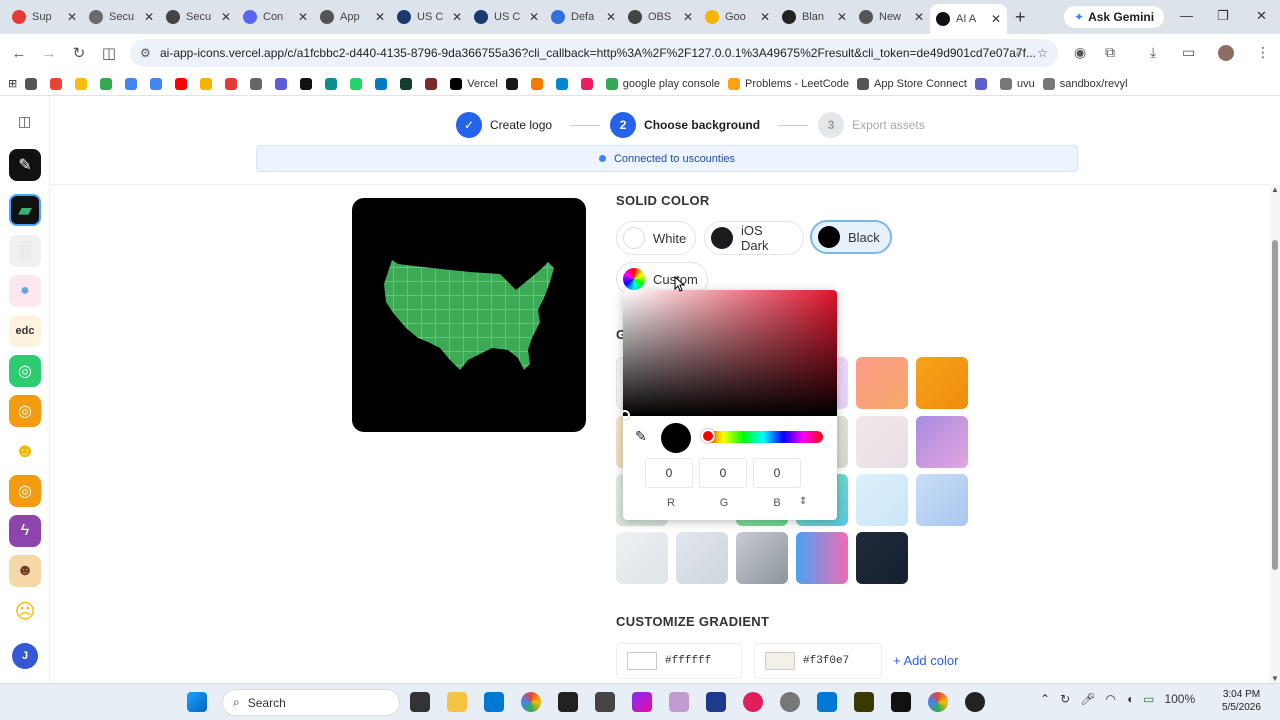 The height and width of the screenshot is (720, 1280). I want to click on browser-tab: Sup ✕, so click(44, 17).